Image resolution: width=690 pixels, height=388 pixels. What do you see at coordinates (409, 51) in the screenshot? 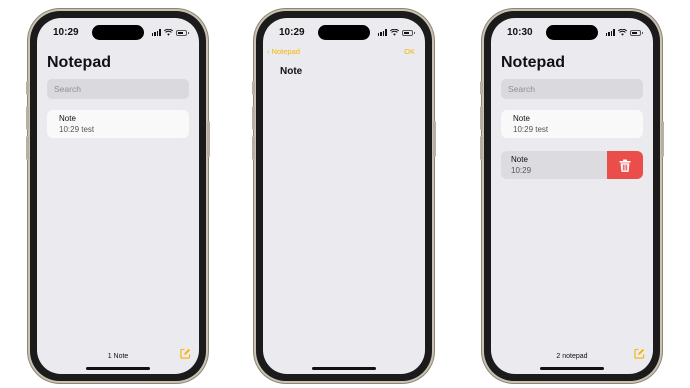
I see `ok-button: OK` at bounding box center [409, 51].